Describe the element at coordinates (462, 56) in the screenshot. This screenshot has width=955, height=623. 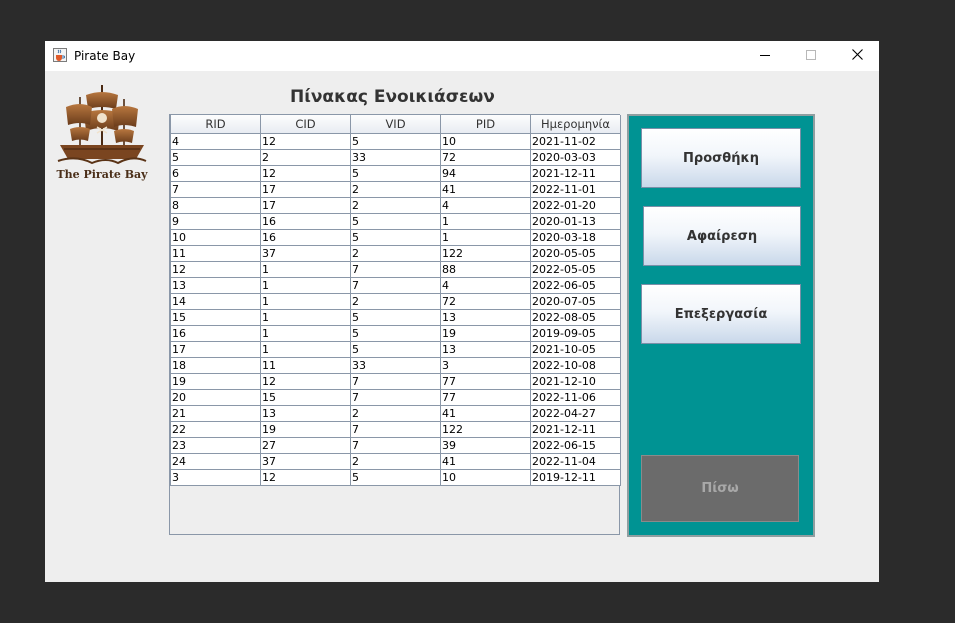
I see `title-bar: Pirate Bay` at that location.